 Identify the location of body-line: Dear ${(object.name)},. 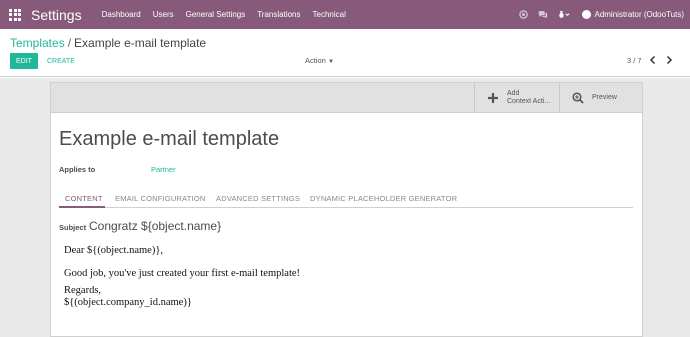
(113, 250).